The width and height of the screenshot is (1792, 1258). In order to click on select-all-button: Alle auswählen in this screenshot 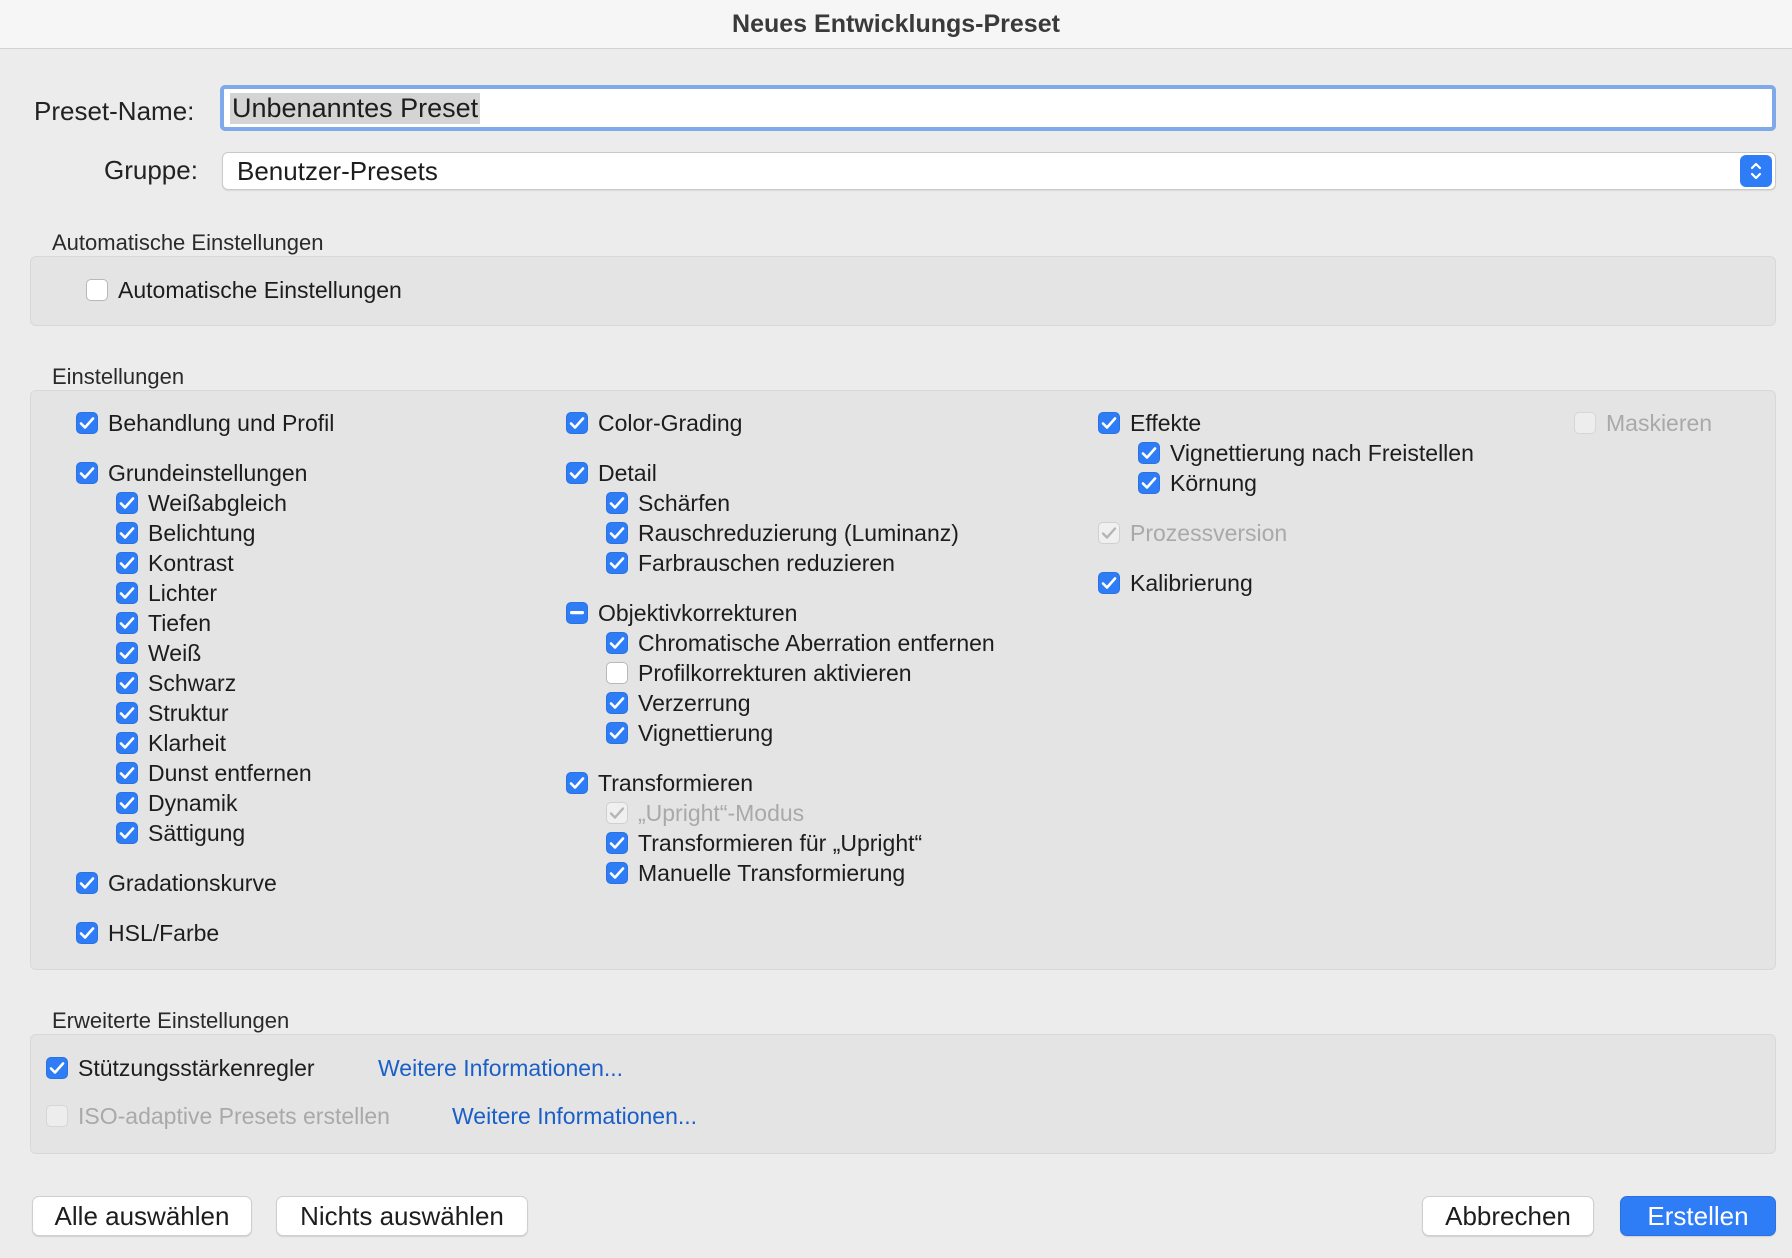, I will do `click(142, 1216)`.